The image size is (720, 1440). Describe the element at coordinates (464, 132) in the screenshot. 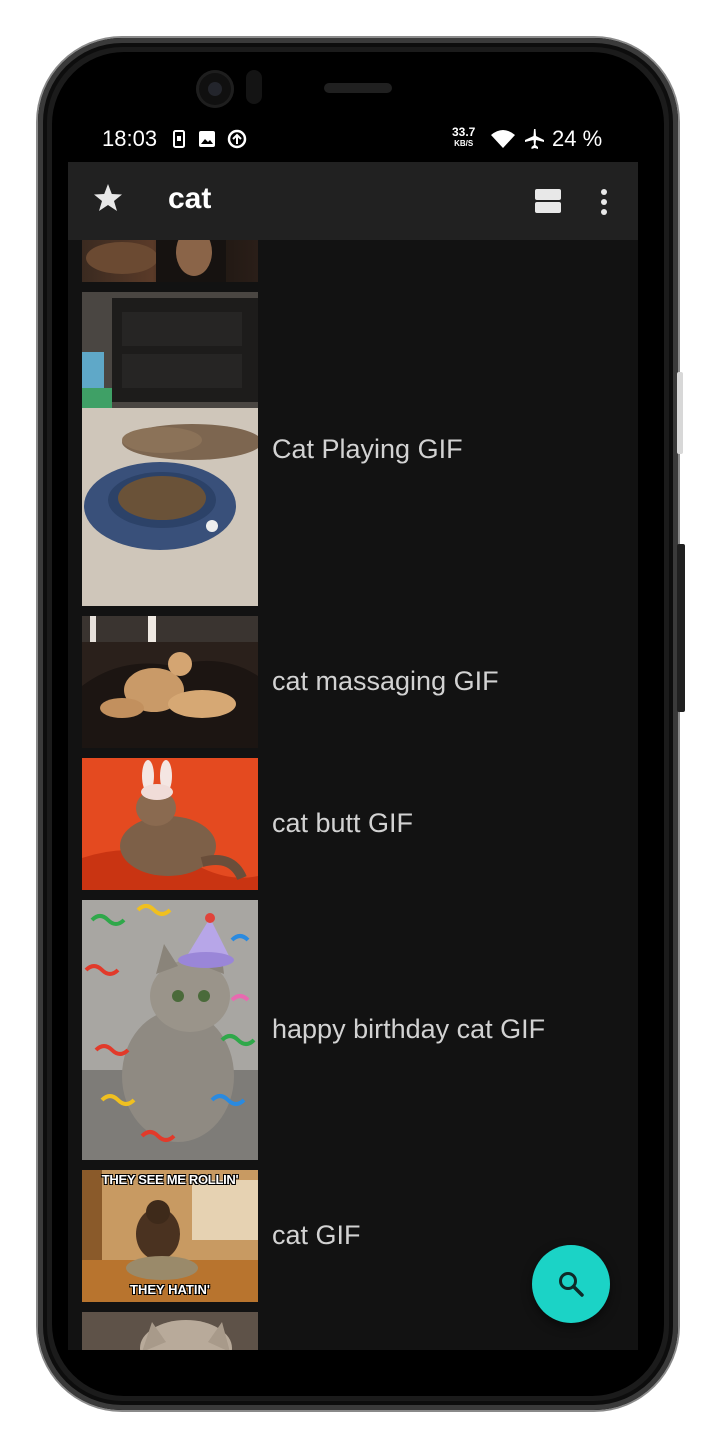

I see `network-speed-value: 33.7` at that location.